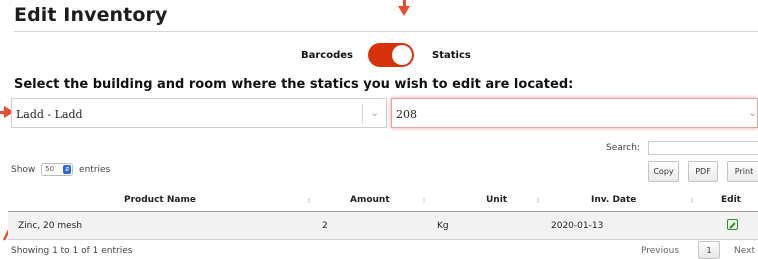 The height and width of the screenshot is (259, 758). Describe the element at coordinates (391, 55) in the screenshot. I see `barcodes-statics-toggle` at that location.